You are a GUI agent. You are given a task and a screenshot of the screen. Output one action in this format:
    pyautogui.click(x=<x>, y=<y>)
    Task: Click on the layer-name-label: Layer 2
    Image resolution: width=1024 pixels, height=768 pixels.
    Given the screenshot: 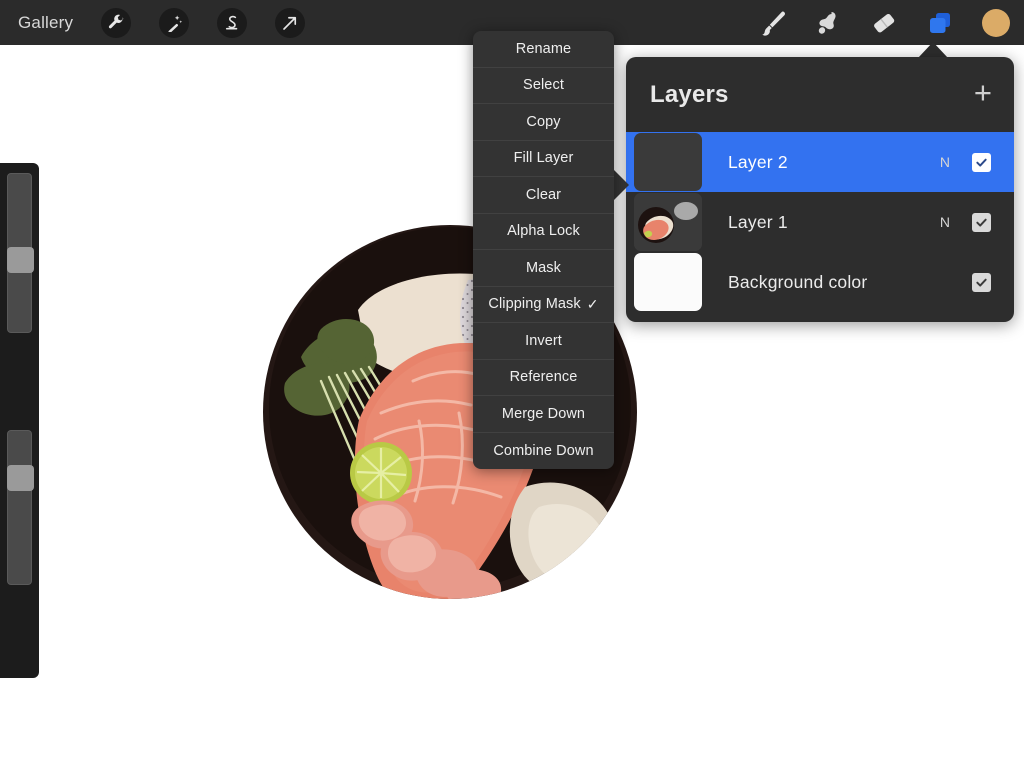 What is the action you would take?
    pyautogui.click(x=758, y=161)
    